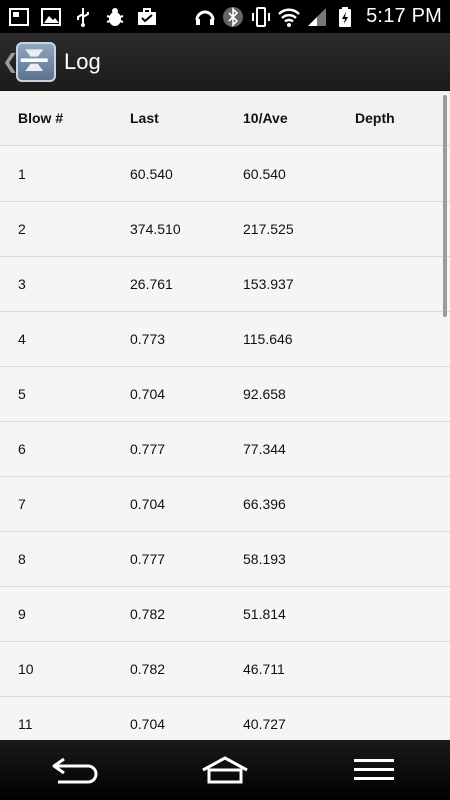  What do you see at coordinates (264, 724) in the screenshot?
I see `cell-ave: 40.727` at bounding box center [264, 724].